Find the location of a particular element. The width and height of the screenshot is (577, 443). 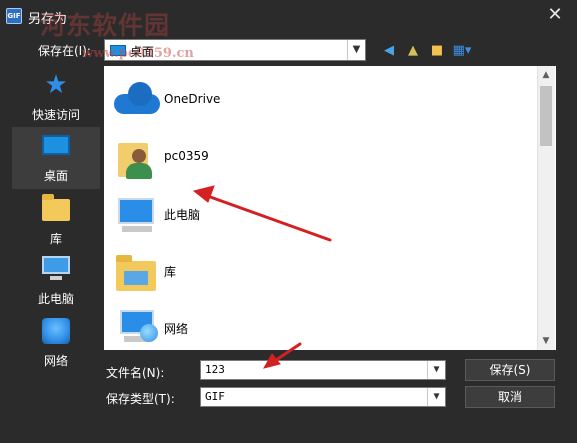

place-label: 网络 is located at coordinates (55, 361).